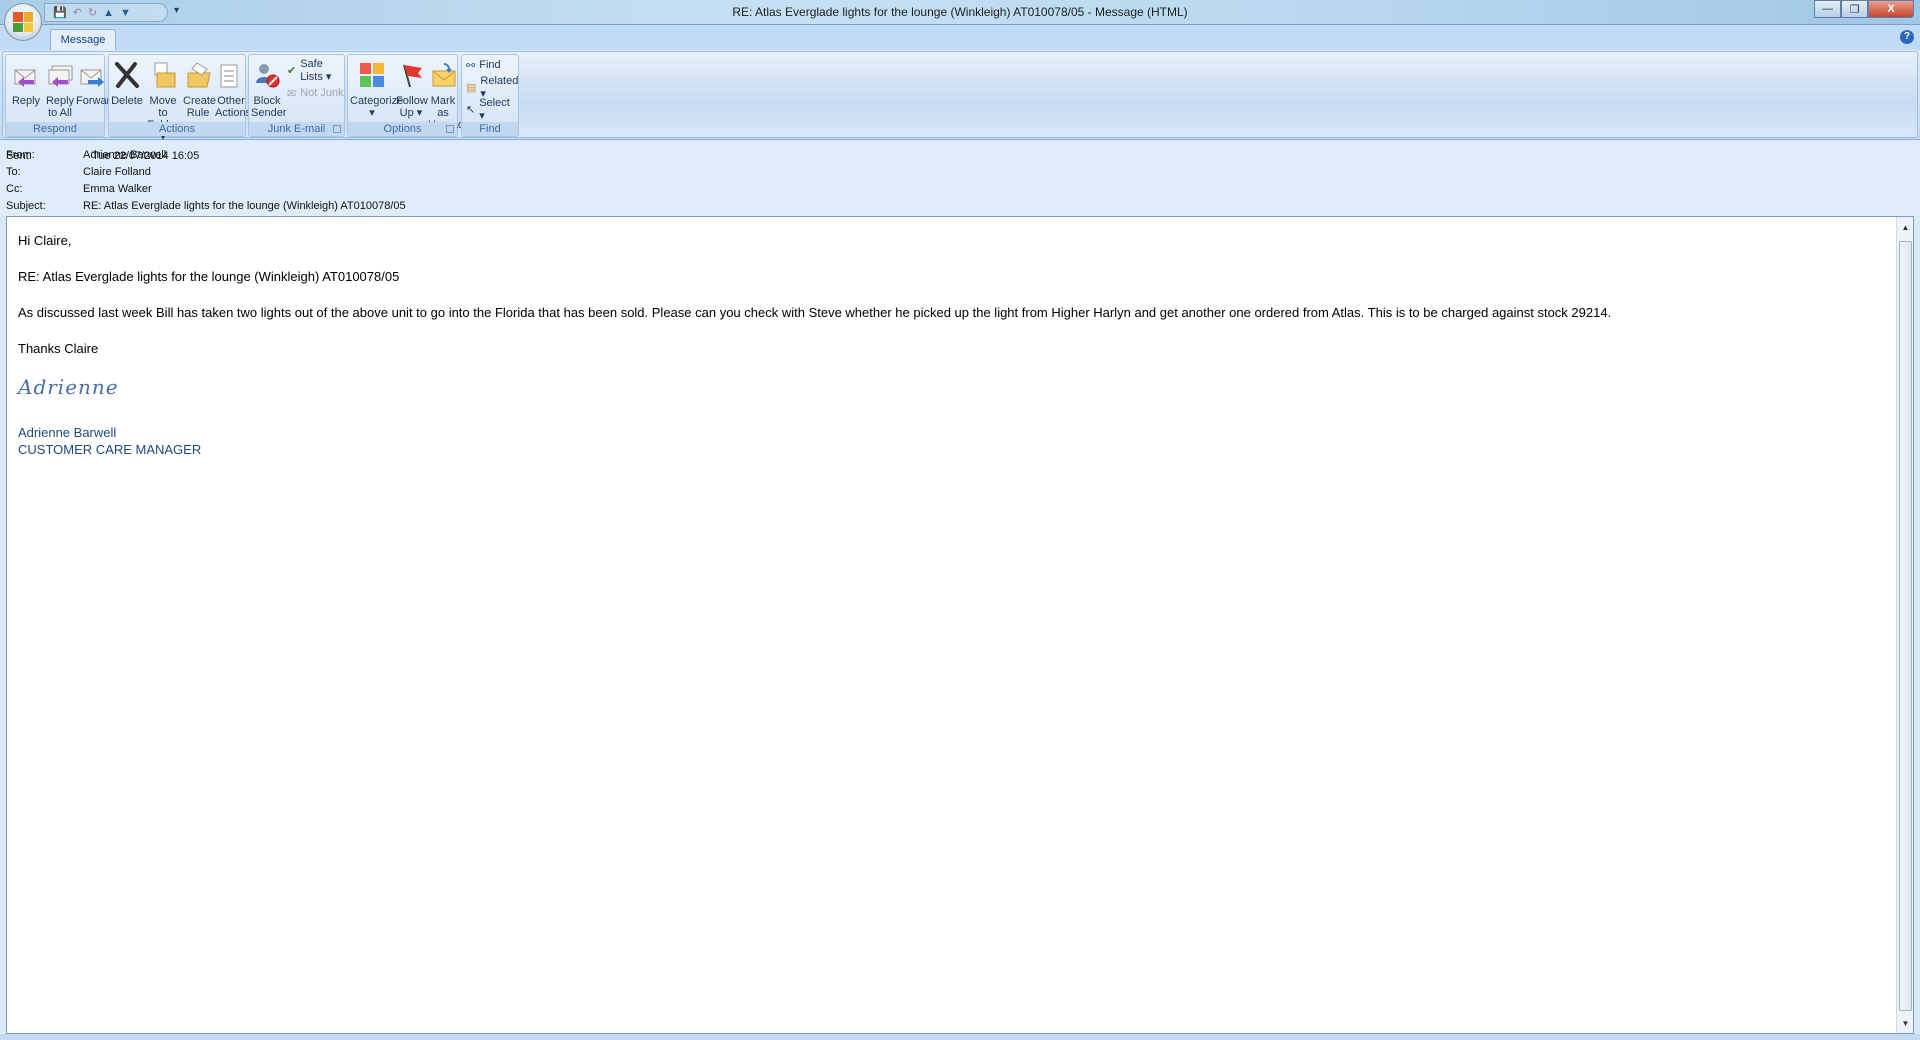 Image resolution: width=1920 pixels, height=1040 pixels. What do you see at coordinates (471, 87) in the screenshot?
I see `related-icon: ▤` at bounding box center [471, 87].